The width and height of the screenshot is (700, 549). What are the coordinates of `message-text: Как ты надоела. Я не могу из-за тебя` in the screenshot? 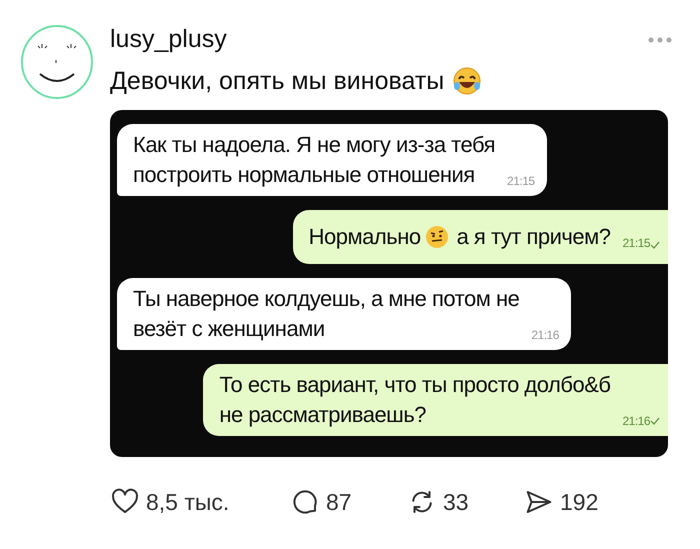 It's located at (314, 145).